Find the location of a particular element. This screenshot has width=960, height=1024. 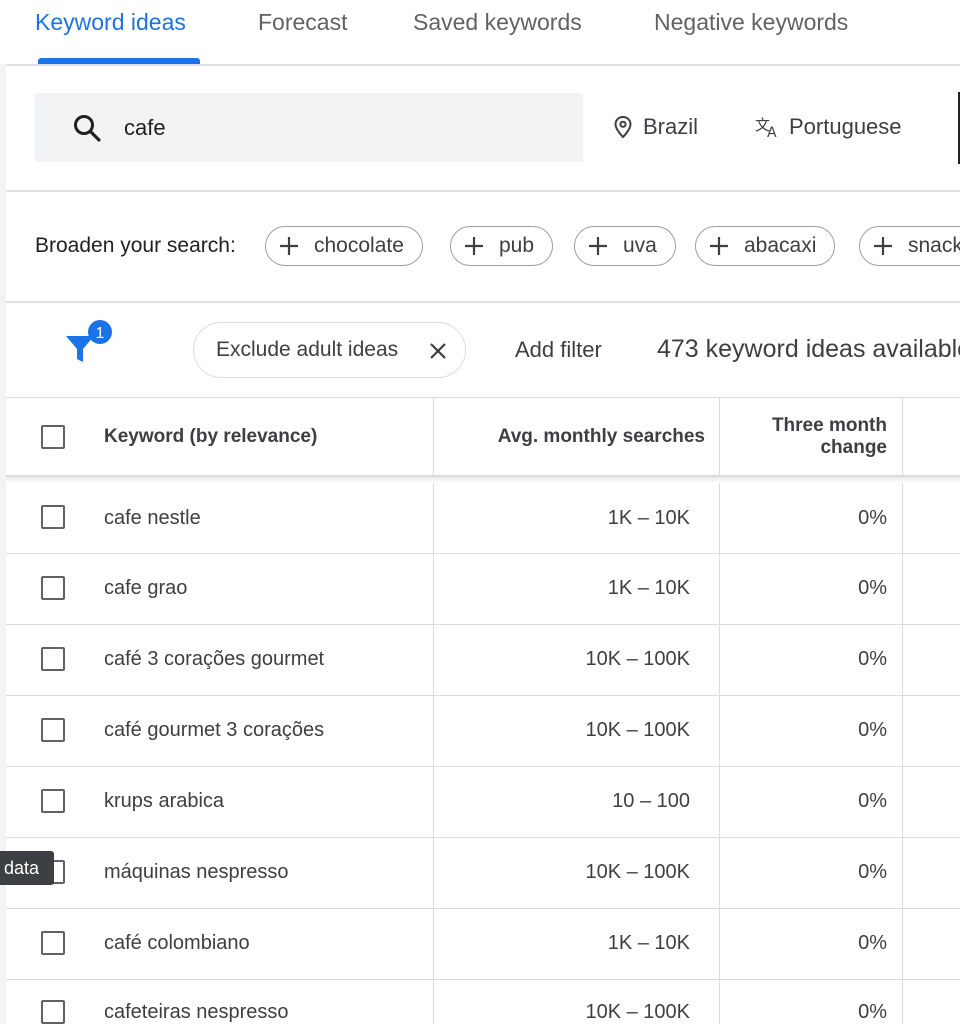

keyword-cell: cafe nestle is located at coordinates (152, 518).